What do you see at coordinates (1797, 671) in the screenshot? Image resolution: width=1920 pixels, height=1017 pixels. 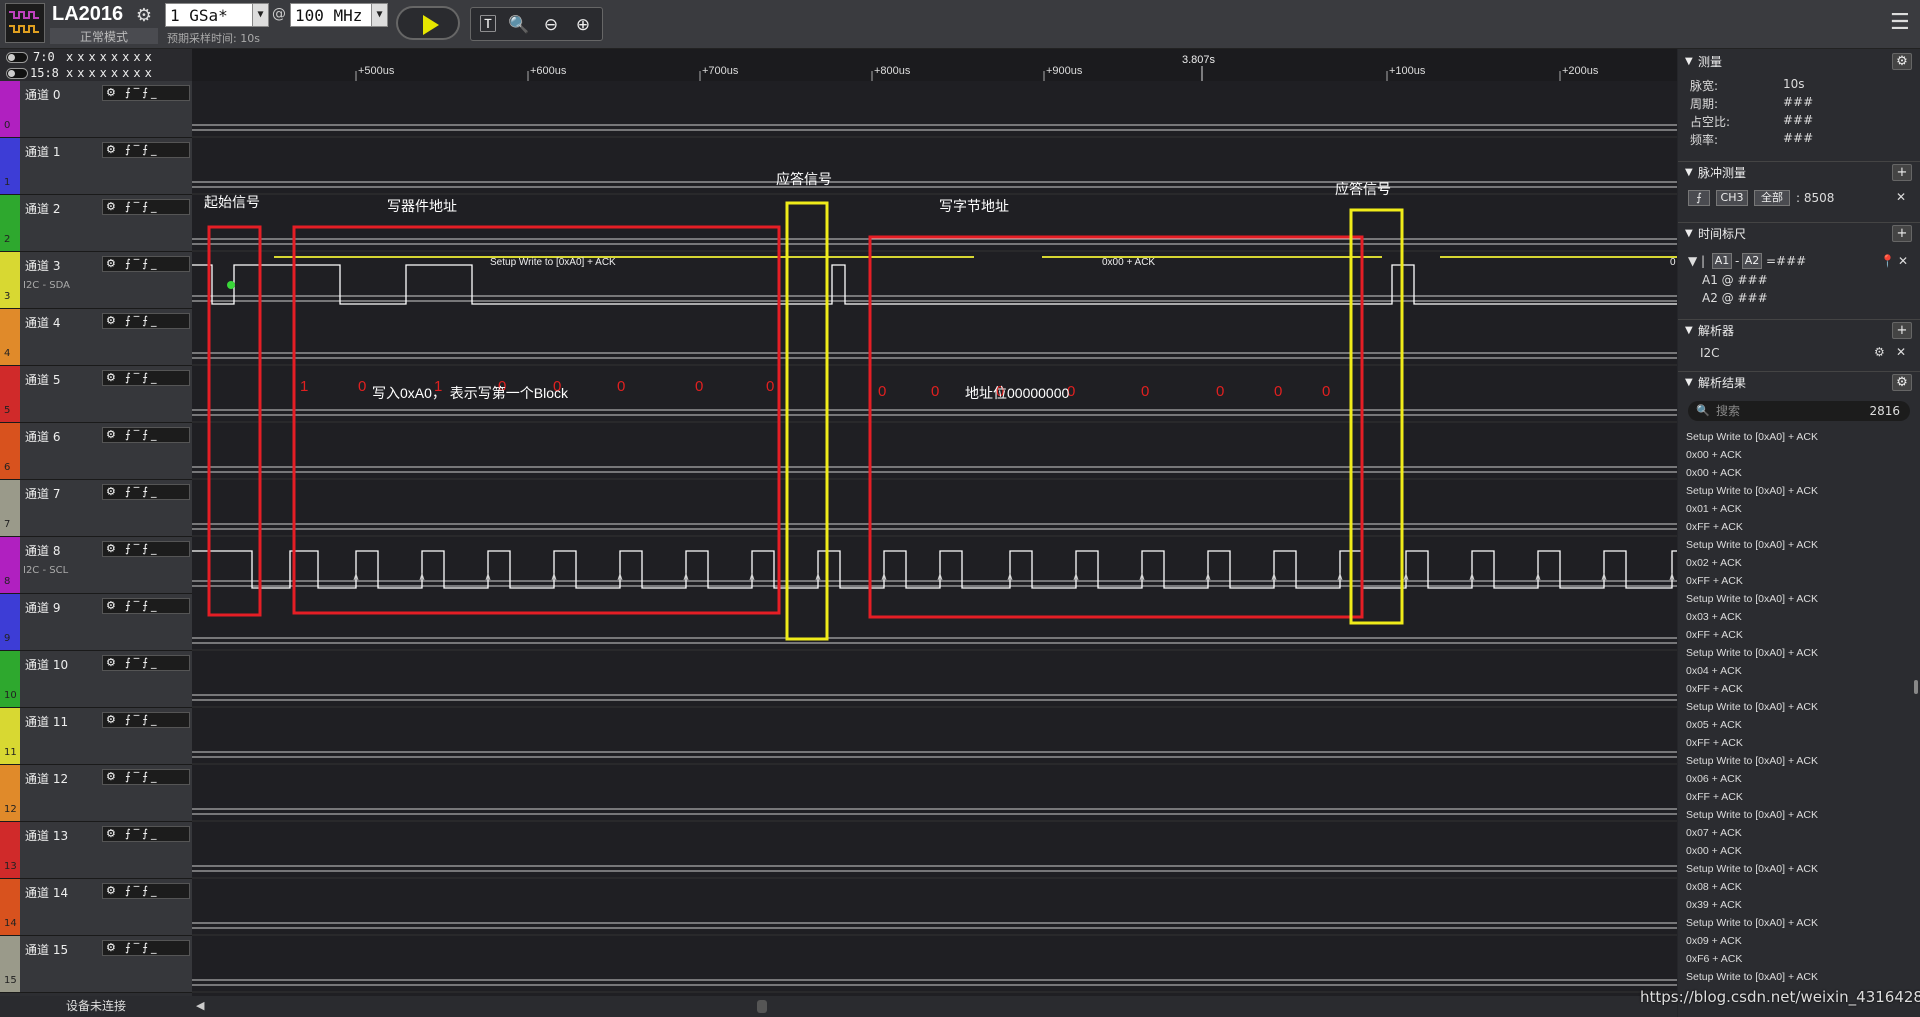 I see `result-item: 0x04 + ACK` at bounding box center [1797, 671].